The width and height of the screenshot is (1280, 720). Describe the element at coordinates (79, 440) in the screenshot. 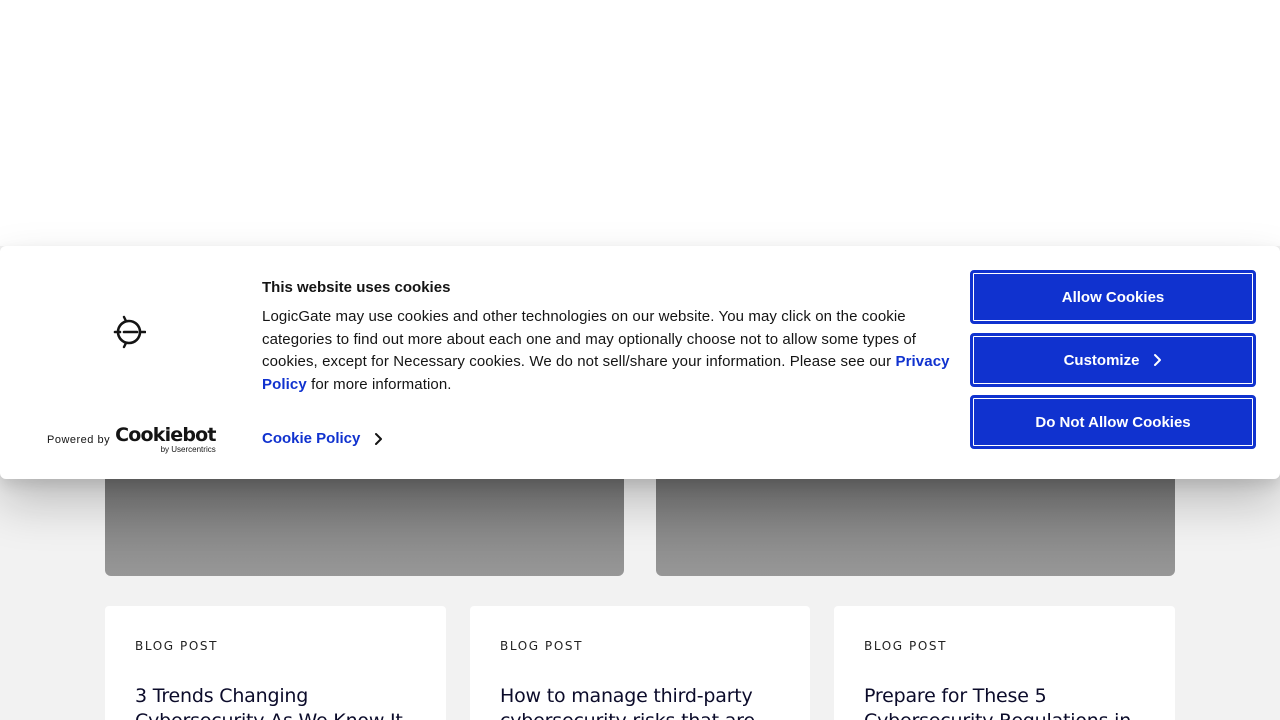

I see `powered-by-label: Powered by` at that location.